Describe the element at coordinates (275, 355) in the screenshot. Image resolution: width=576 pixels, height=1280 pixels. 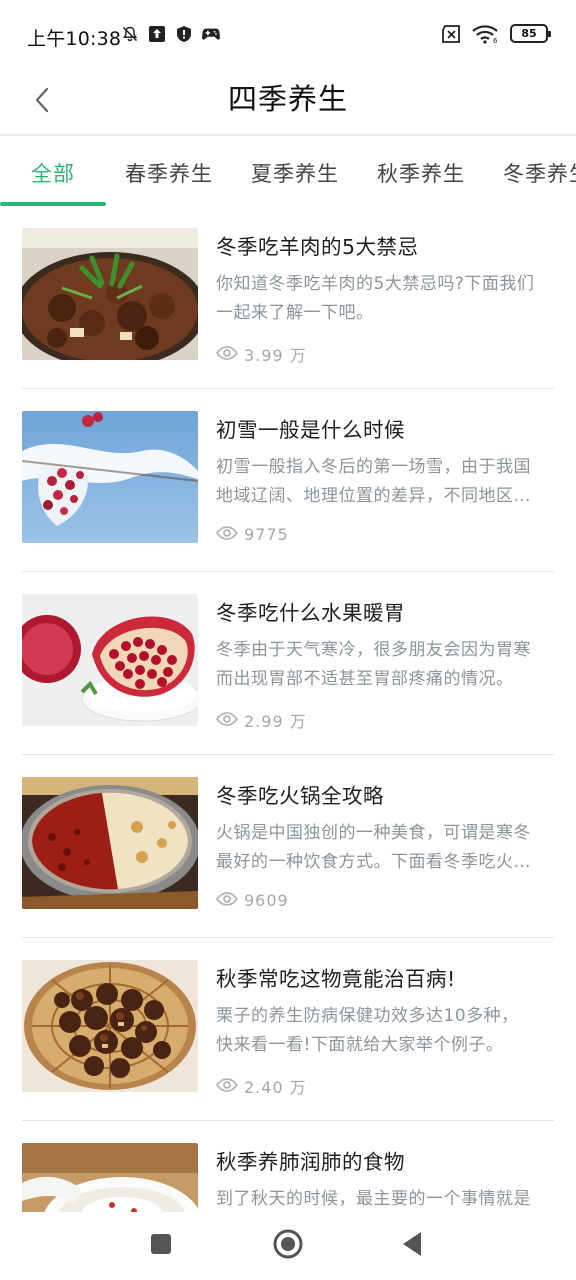
I see `view-count-value: 3.99 万` at that location.